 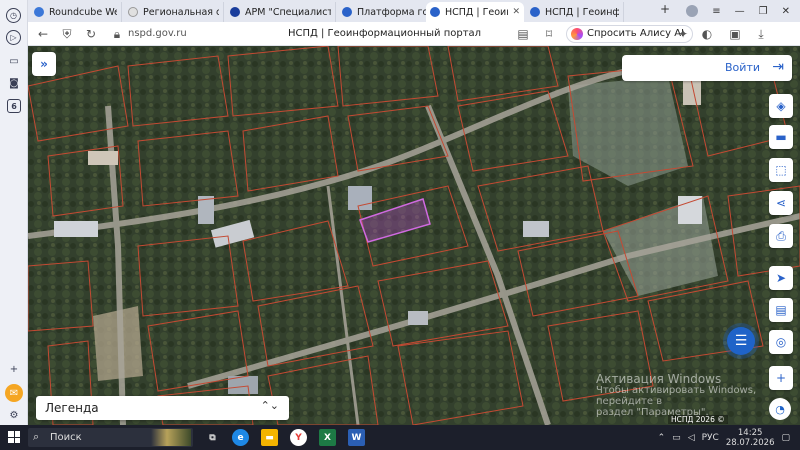 What do you see at coordinates (72, 408) in the screenshot?
I see `legend-label: Легенда` at bounding box center [72, 408].